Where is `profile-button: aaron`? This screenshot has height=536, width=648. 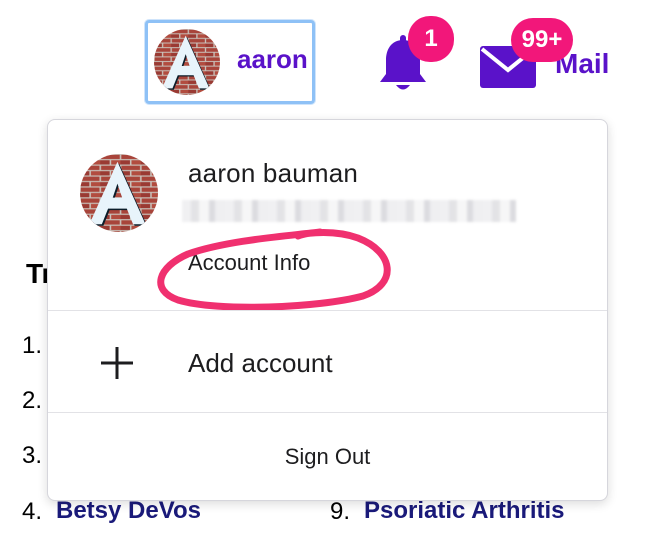 profile-button: aaron is located at coordinates (230, 62).